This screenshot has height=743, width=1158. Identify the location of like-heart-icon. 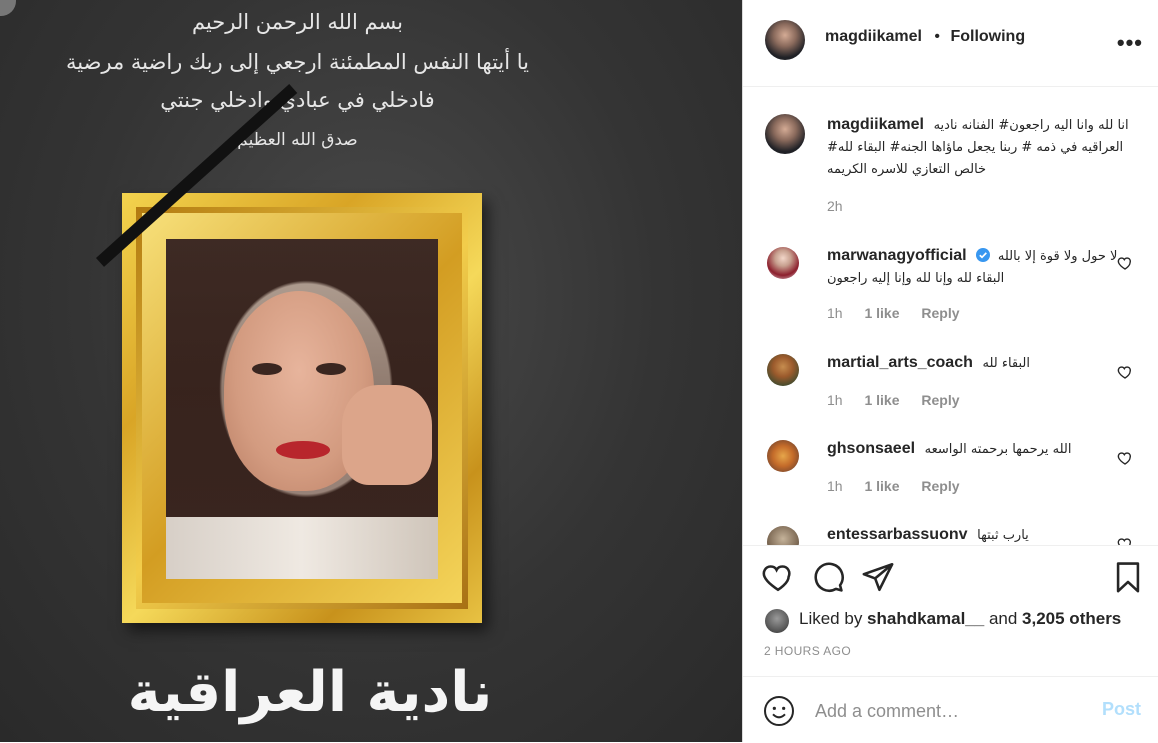
(778, 577).